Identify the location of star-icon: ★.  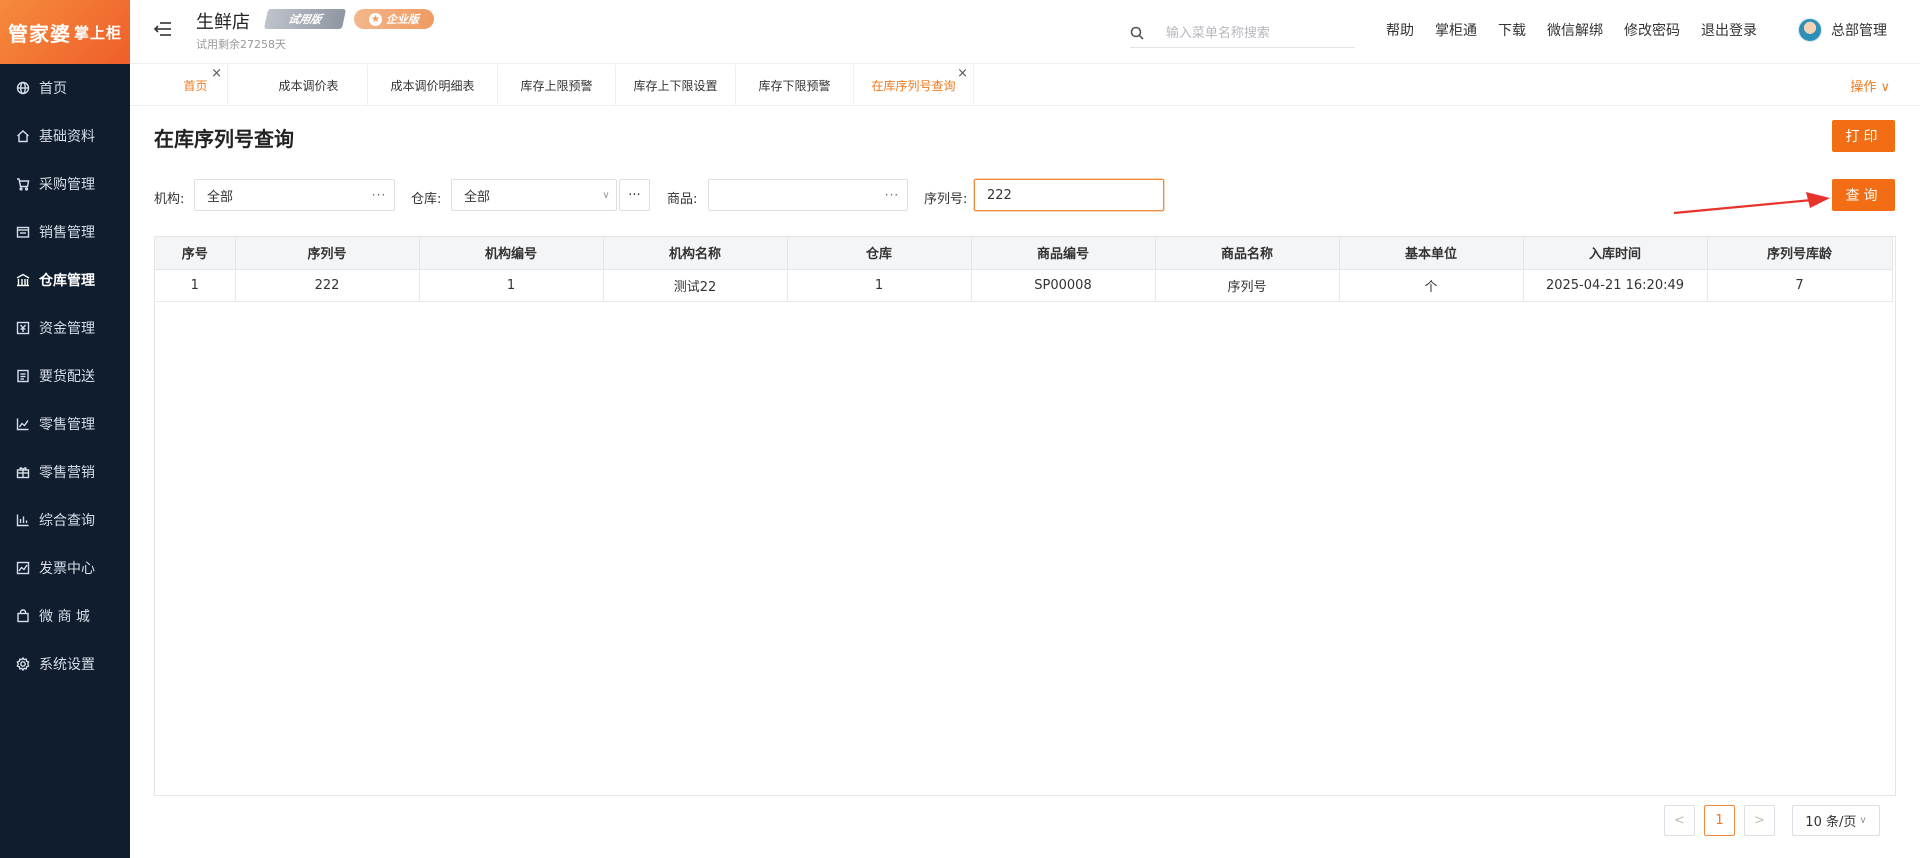
(375, 19).